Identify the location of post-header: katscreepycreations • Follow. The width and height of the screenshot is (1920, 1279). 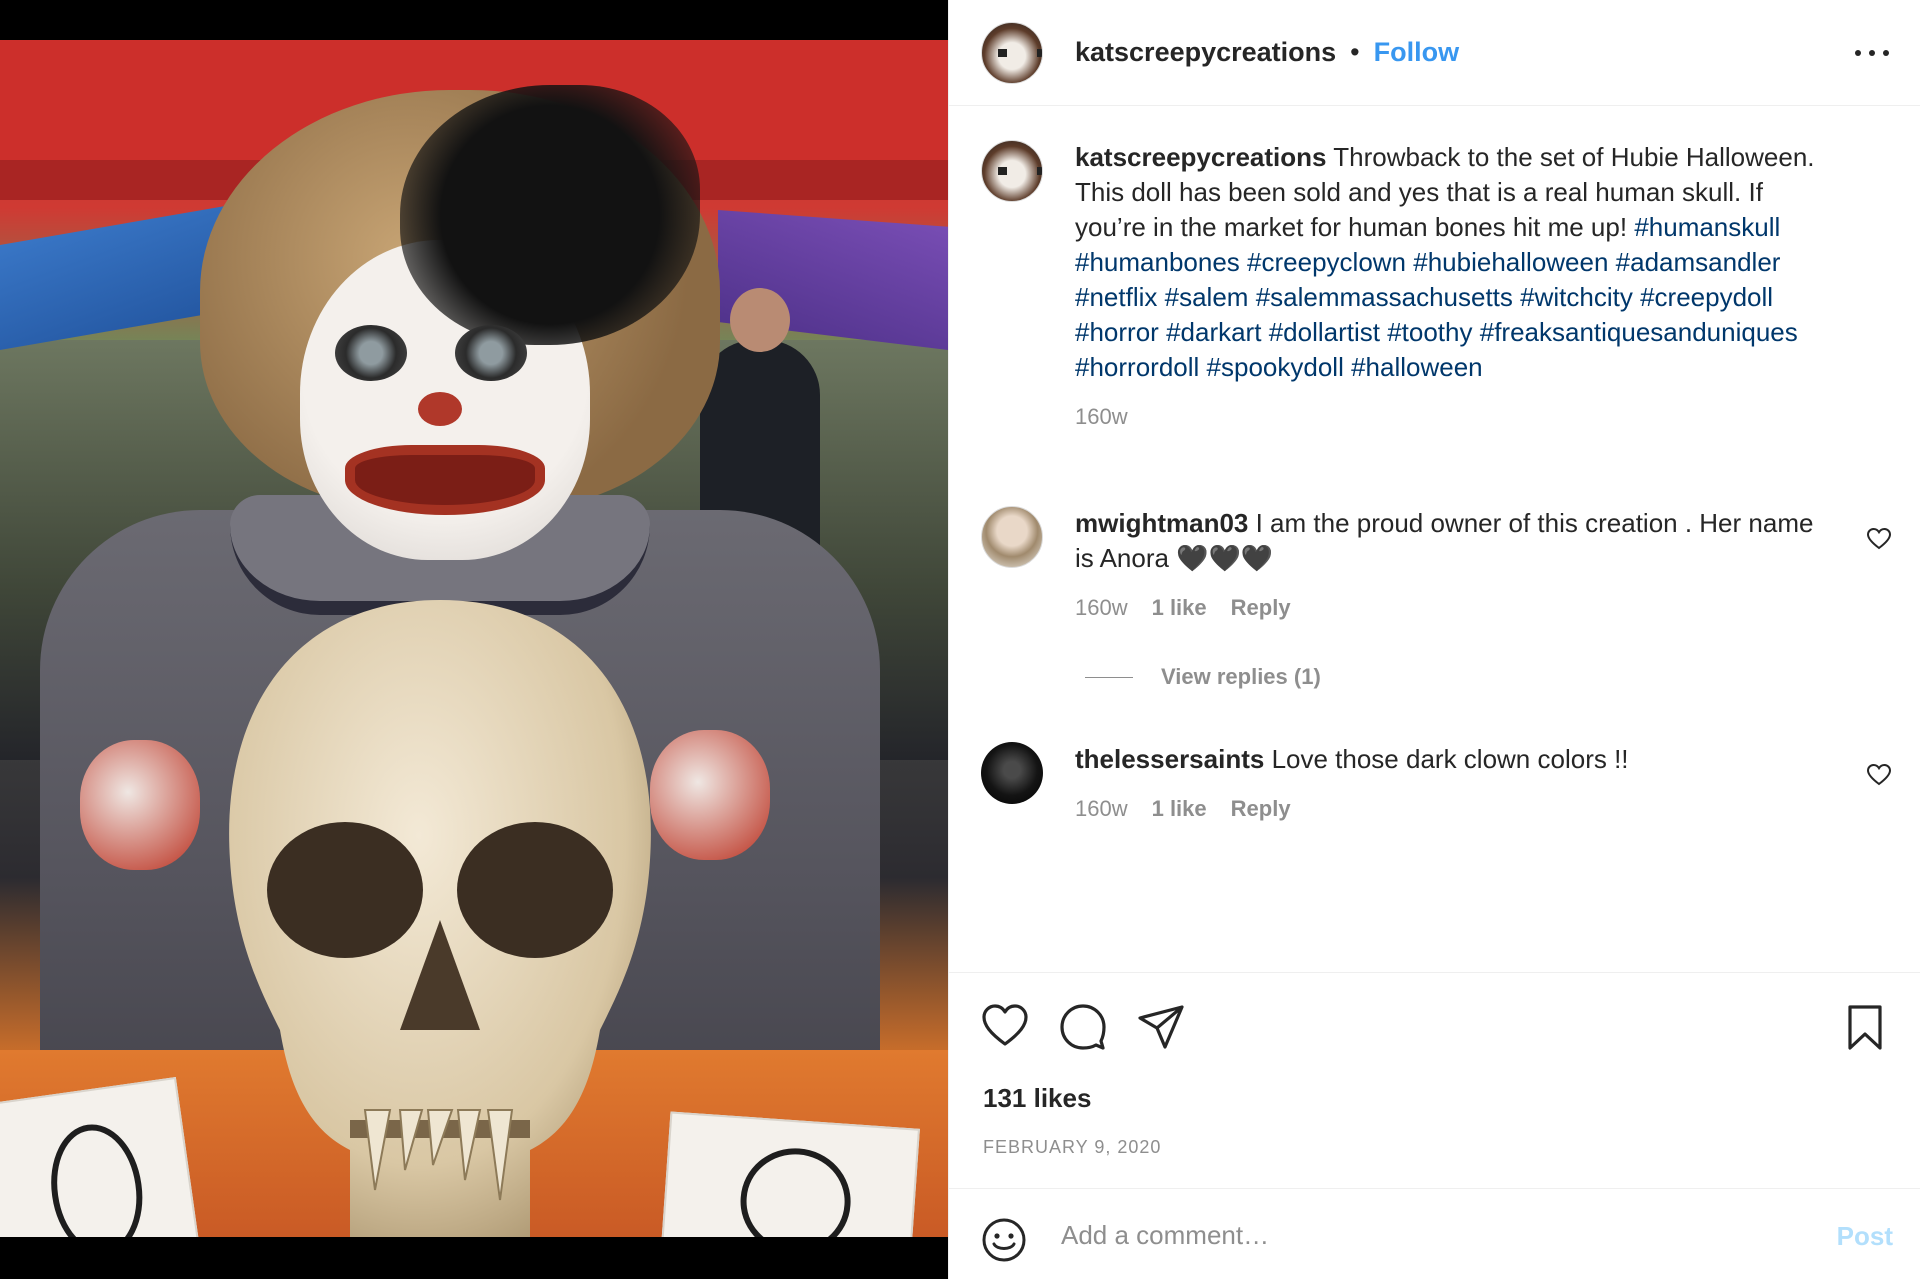
(1434, 53).